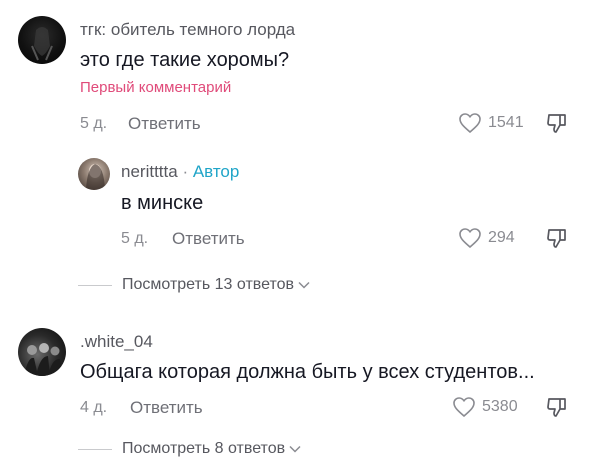 The image size is (590, 473). I want to click on comment-time: 4 д., so click(94, 407).